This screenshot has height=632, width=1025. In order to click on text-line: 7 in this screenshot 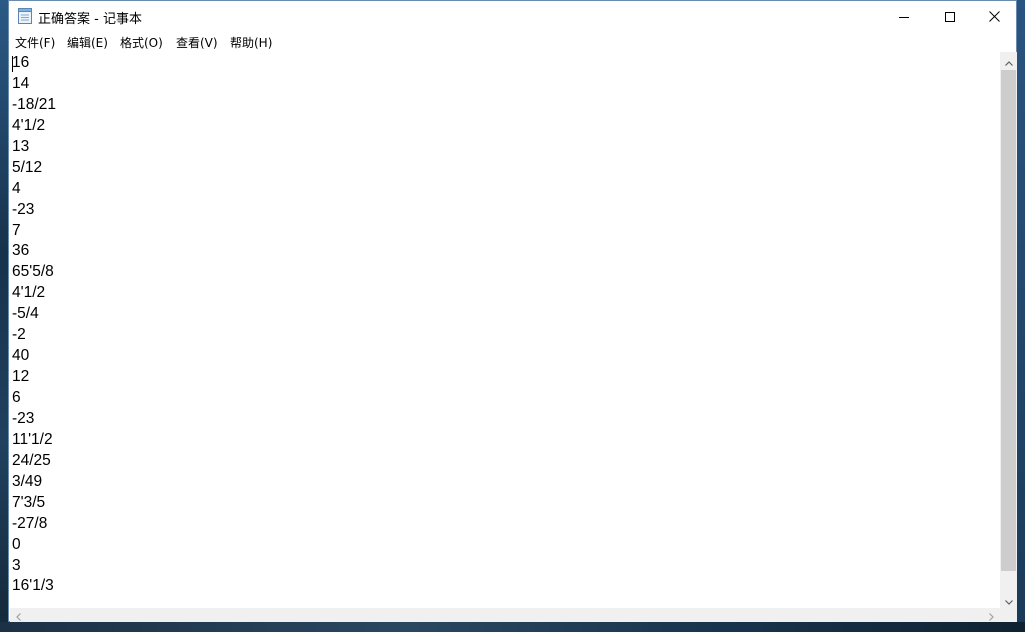, I will do `click(16, 230)`.